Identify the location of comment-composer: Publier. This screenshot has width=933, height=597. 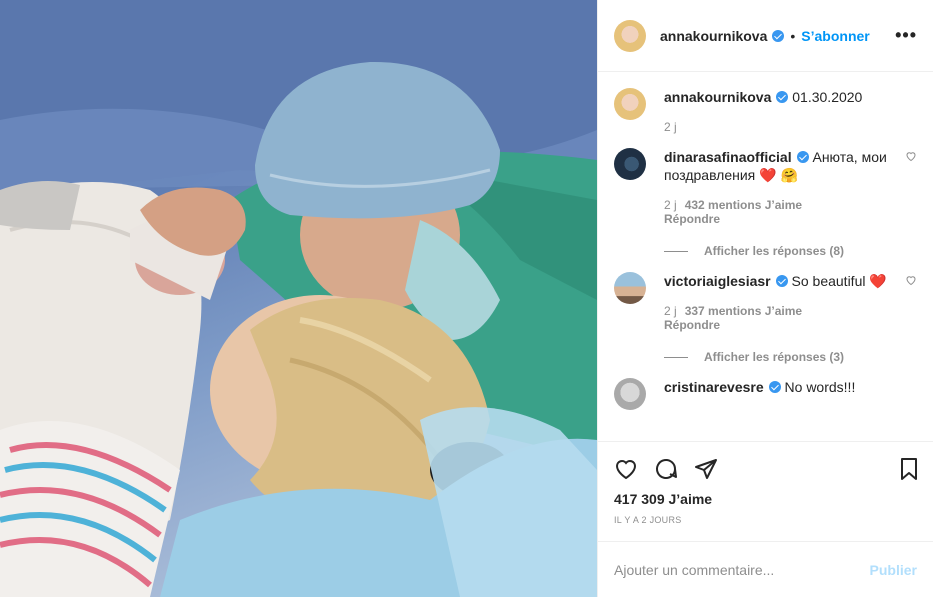
(765, 569).